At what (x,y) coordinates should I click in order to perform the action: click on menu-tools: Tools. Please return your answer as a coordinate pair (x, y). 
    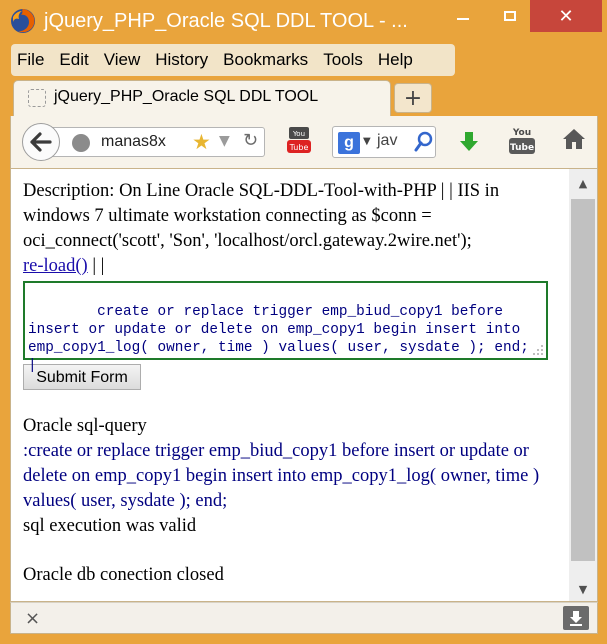
    Looking at the image, I should click on (343, 60).